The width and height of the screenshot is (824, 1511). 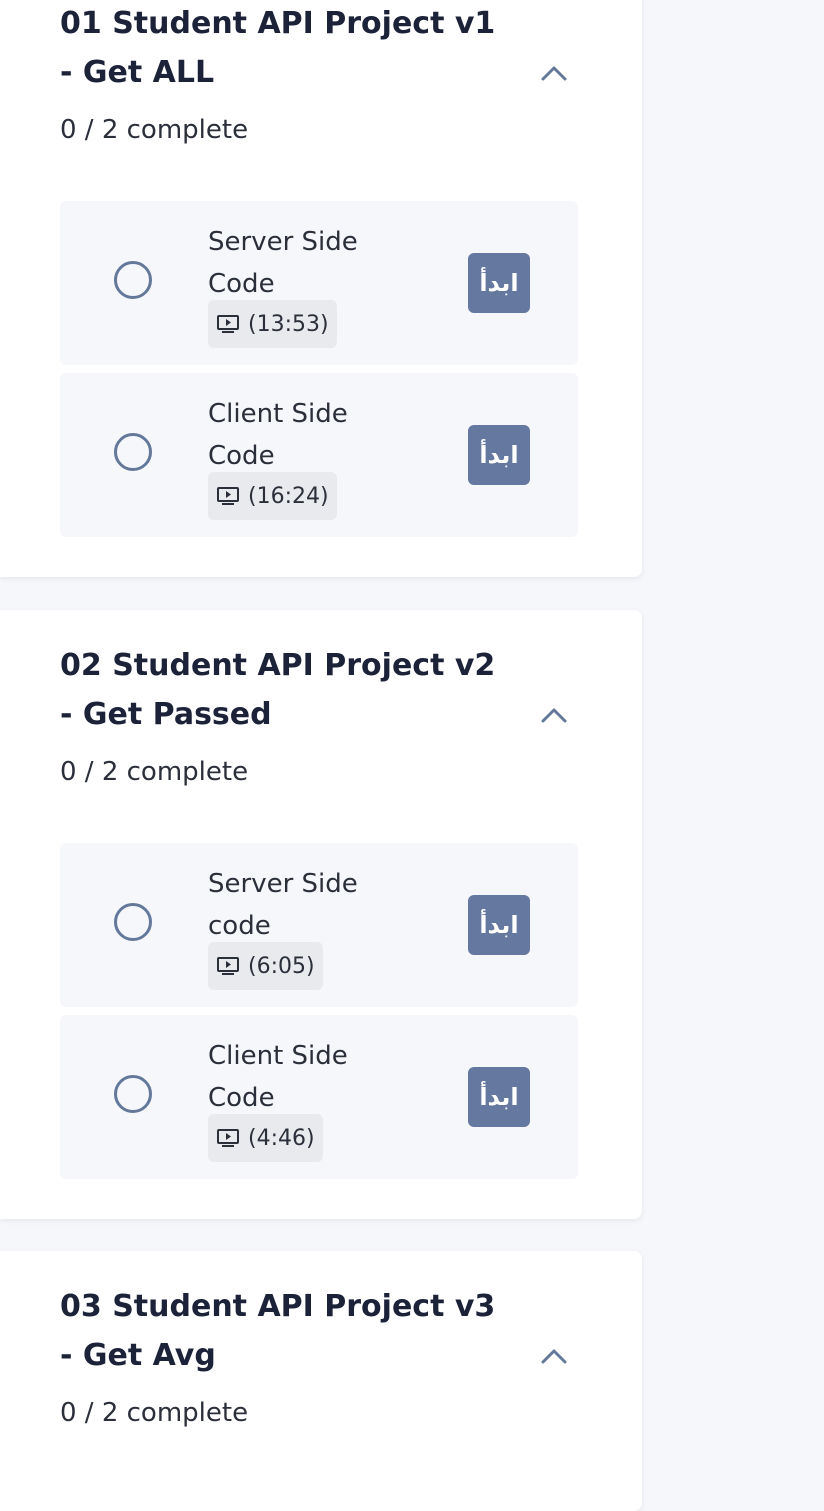 I want to click on lesson-item: Client Side Code (16:24) ابدأ, so click(x=319, y=455).